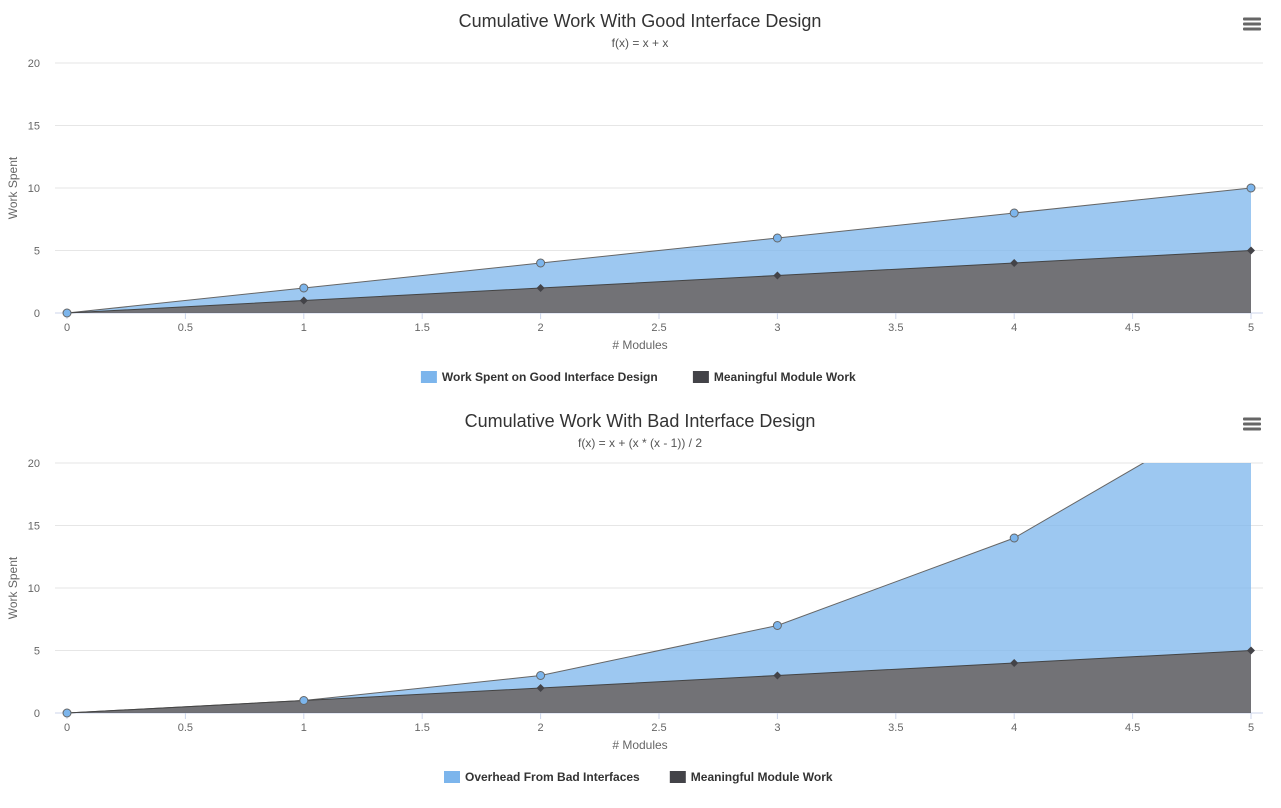  I want to click on chart-subtitle: f(x) = x + (x * (x - 1)) / 2, so click(640, 443).